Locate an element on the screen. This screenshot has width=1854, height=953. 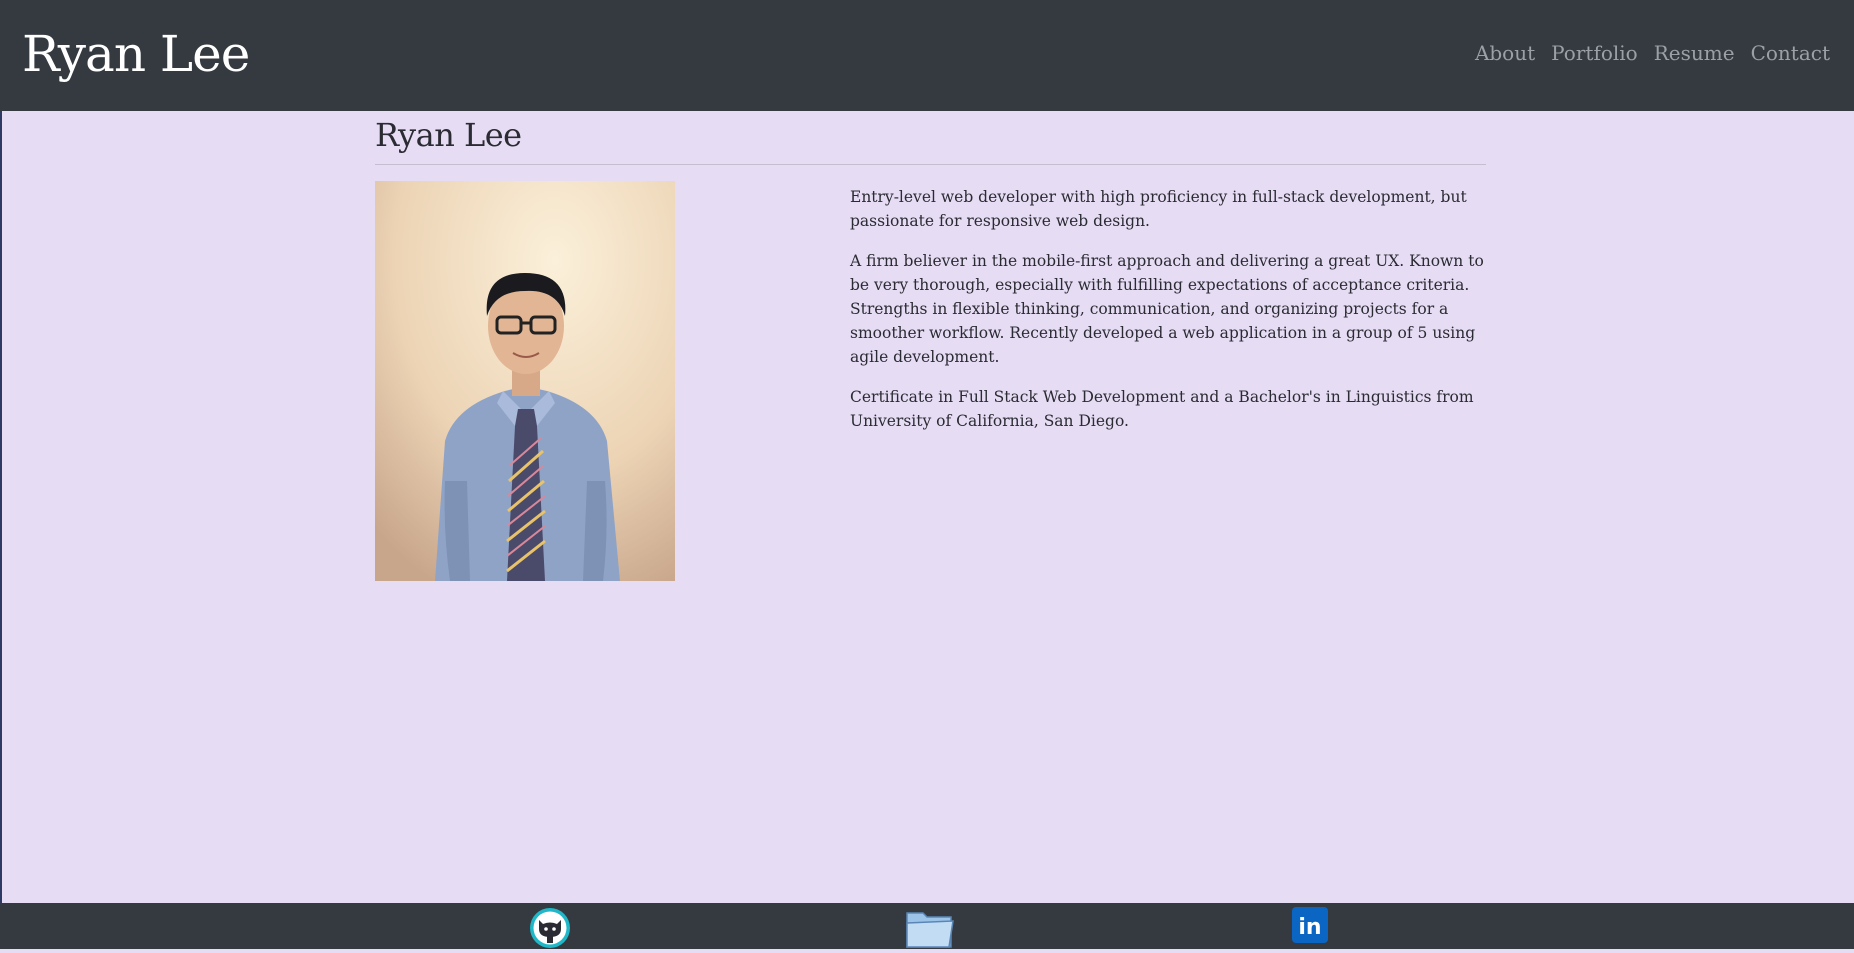
nav-link-about: About is located at coordinates (1505, 53).